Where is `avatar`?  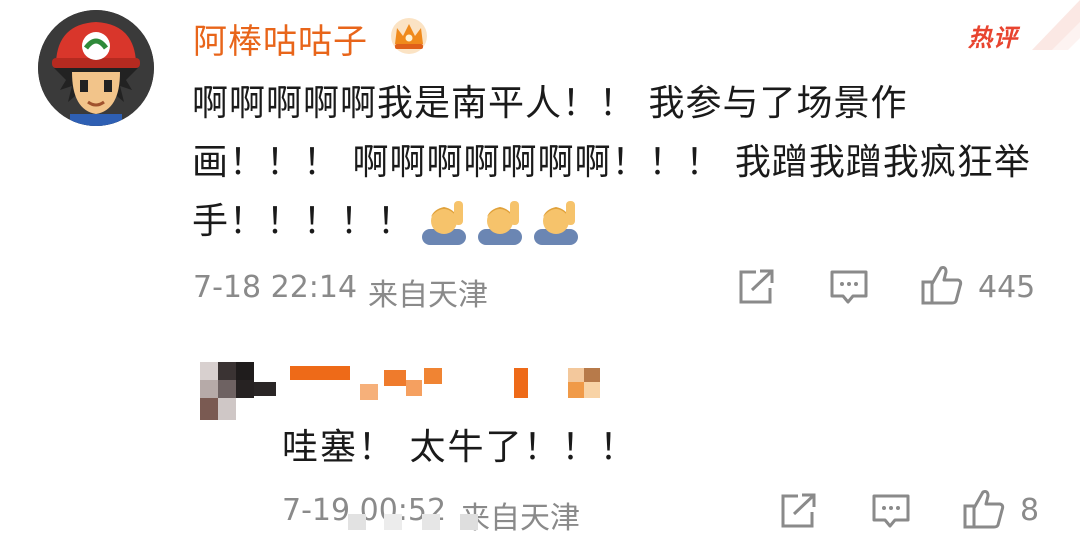
avatar is located at coordinates (96, 68).